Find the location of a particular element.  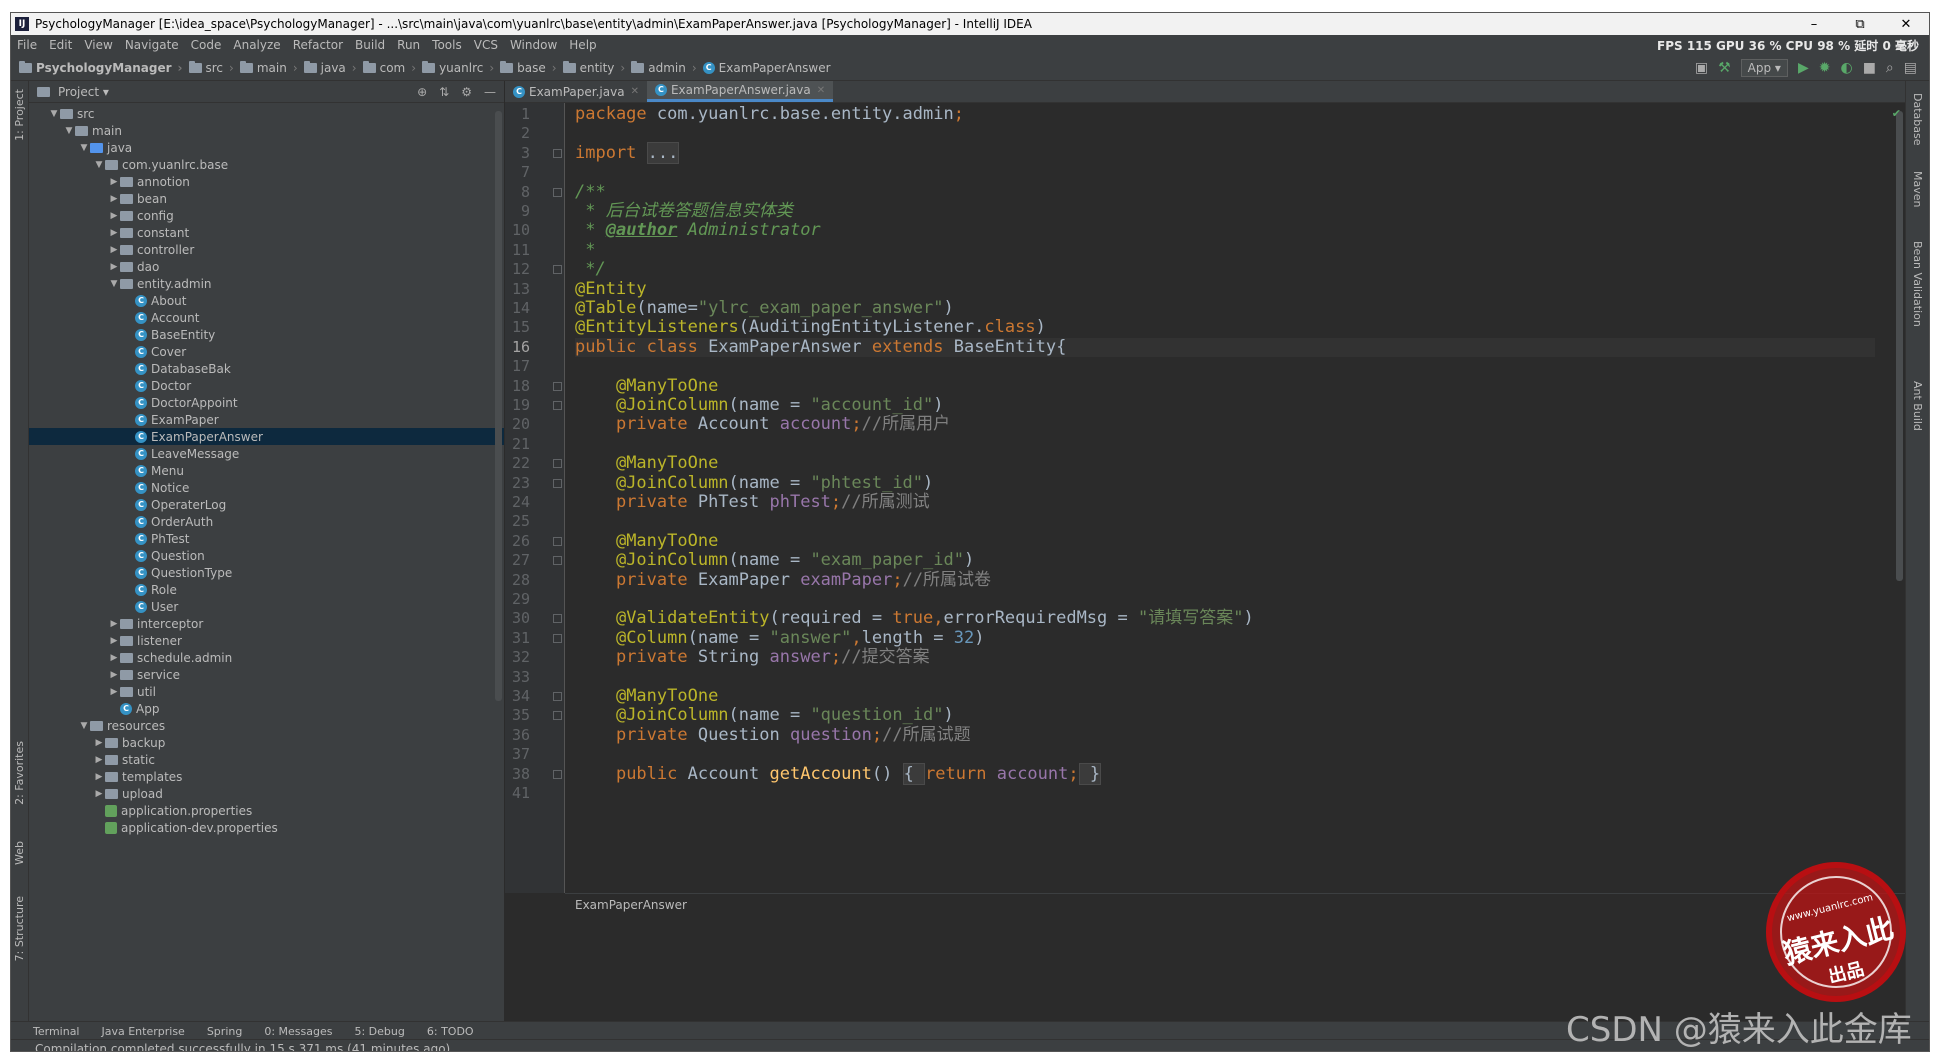

tree-item: C Doctor is located at coordinates (266, 385).